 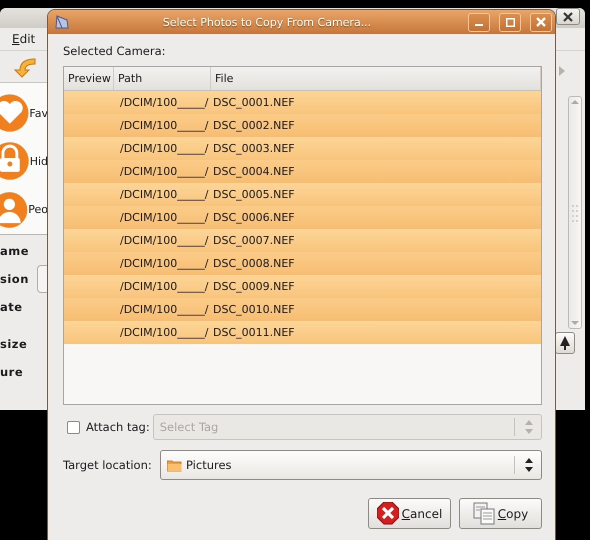 I want to click on file-cell-text: DSC_0003.NEF, so click(x=254, y=148).